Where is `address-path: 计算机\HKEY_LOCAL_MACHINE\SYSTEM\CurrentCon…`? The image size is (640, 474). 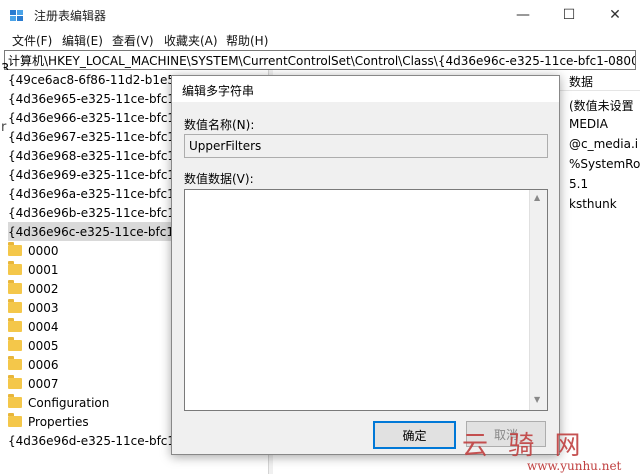 address-path: 计算机\HKEY_LOCAL_MACHINE\SYSTEM\CurrentCon… is located at coordinates (321, 60).